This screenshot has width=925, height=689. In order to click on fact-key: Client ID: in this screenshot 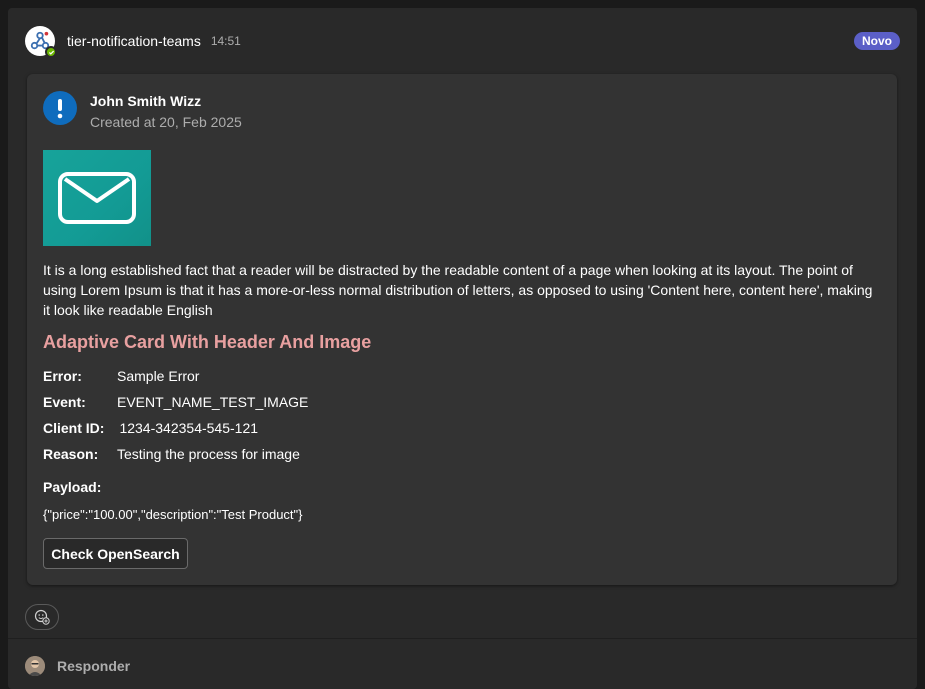, I will do `click(74, 428)`.